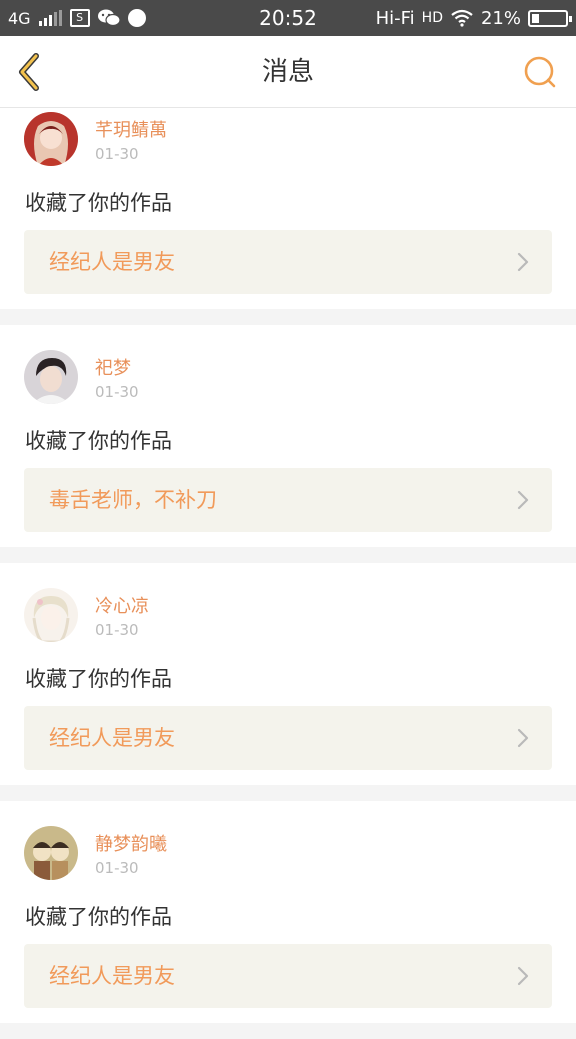 Image resolution: width=576 pixels, height=1039 pixels. I want to click on page-title: 消息, so click(287, 72).